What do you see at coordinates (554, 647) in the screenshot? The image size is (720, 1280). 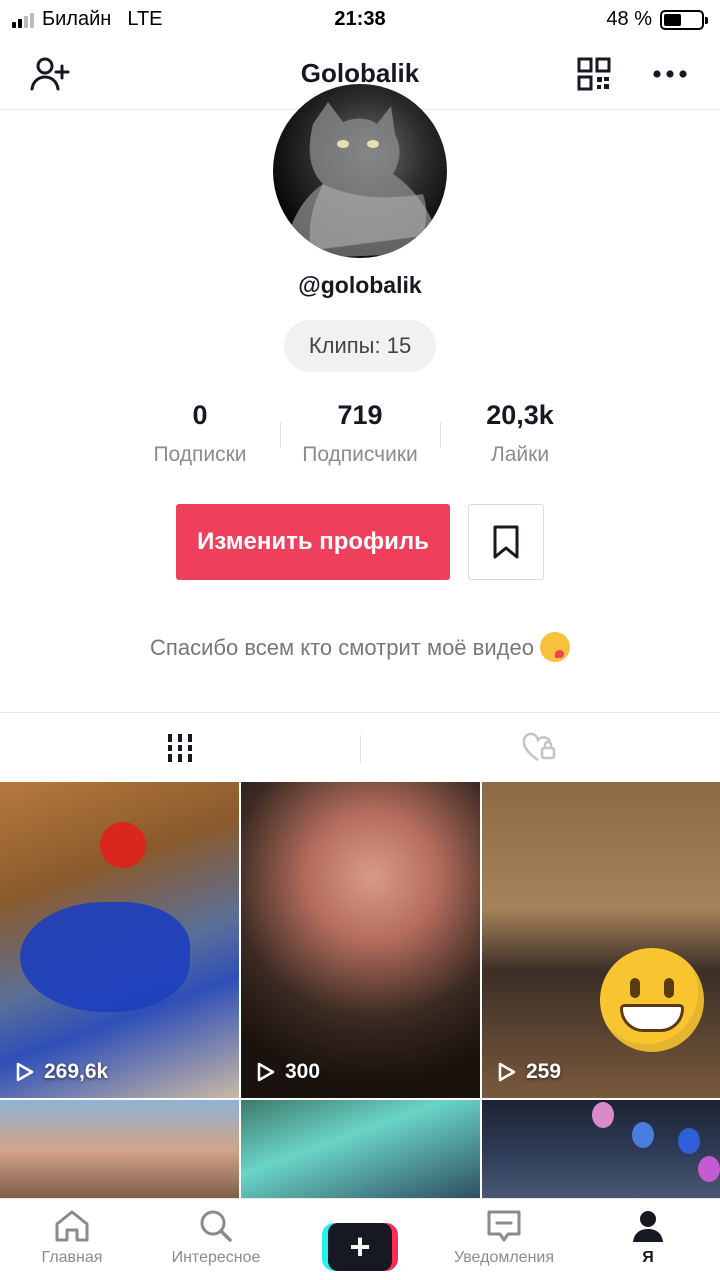 I see `kiss-emoji-icon` at bounding box center [554, 647].